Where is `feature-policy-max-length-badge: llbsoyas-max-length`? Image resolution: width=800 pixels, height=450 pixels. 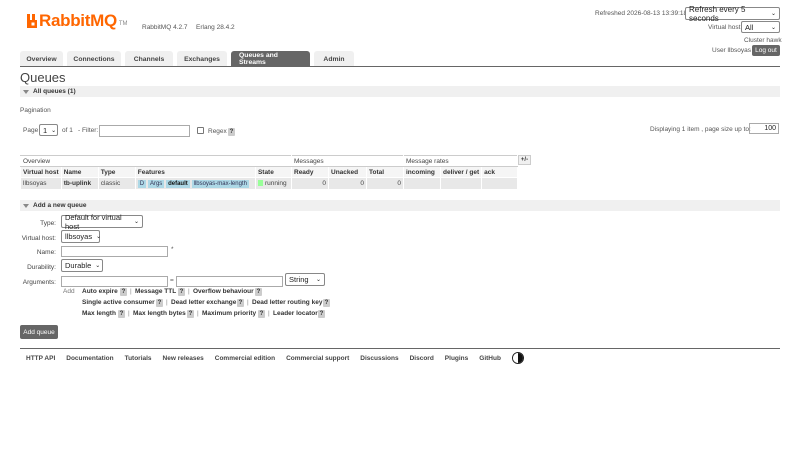 feature-policy-max-length-badge: llbsoyas-max-length is located at coordinates (220, 184).